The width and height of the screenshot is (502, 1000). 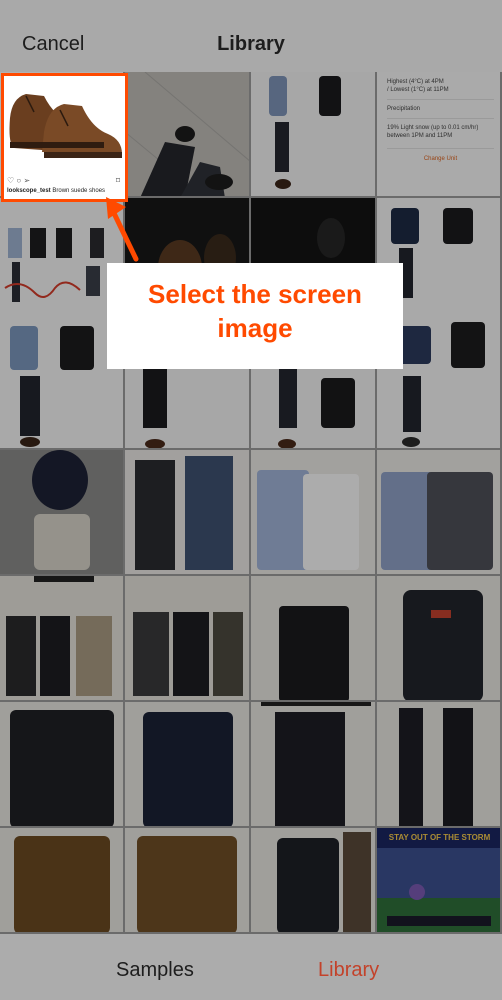 I want to click on bookmark-icon: ⌑, so click(x=117, y=180).